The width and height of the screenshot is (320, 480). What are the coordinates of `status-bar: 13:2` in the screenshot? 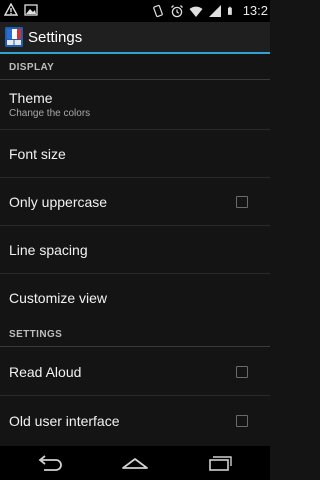 It's located at (135, 11).